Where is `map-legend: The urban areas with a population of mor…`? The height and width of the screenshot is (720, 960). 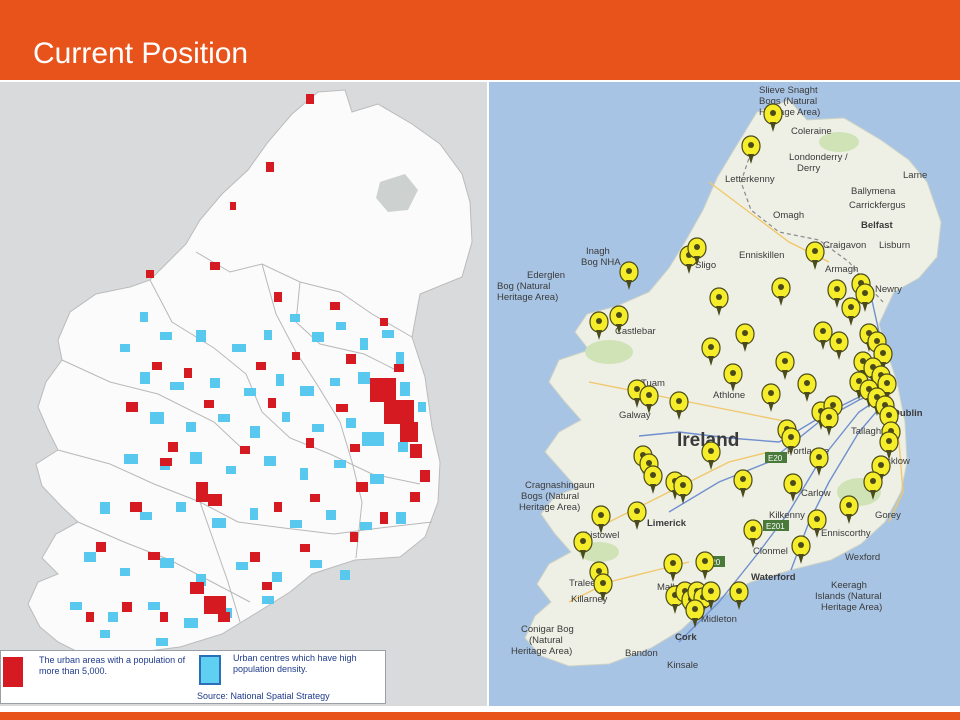 map-legend: The urban areas with a population of mor… is located at coordinates (193, 677).